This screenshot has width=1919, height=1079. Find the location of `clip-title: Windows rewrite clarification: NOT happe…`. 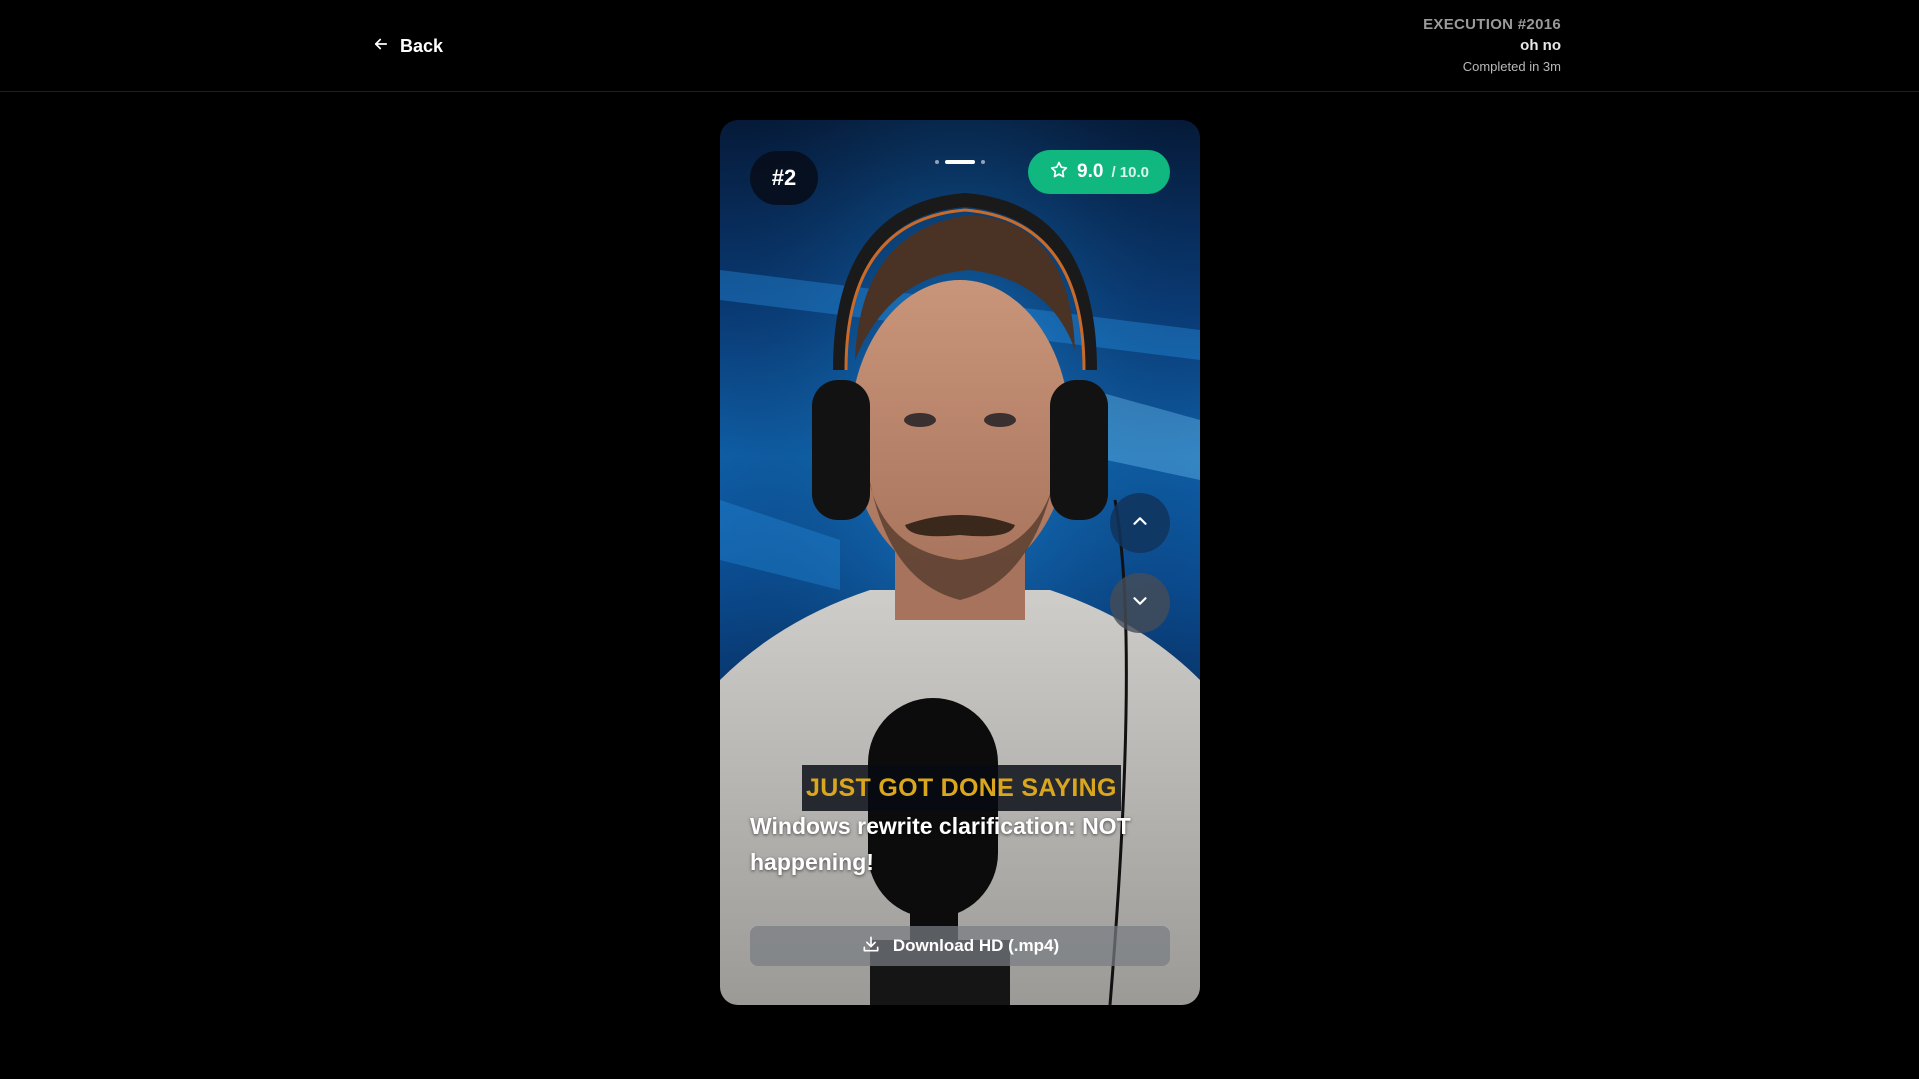

clip-title: Windows rewrite clarification: NOT happe… is located at coordinates (940, 844).